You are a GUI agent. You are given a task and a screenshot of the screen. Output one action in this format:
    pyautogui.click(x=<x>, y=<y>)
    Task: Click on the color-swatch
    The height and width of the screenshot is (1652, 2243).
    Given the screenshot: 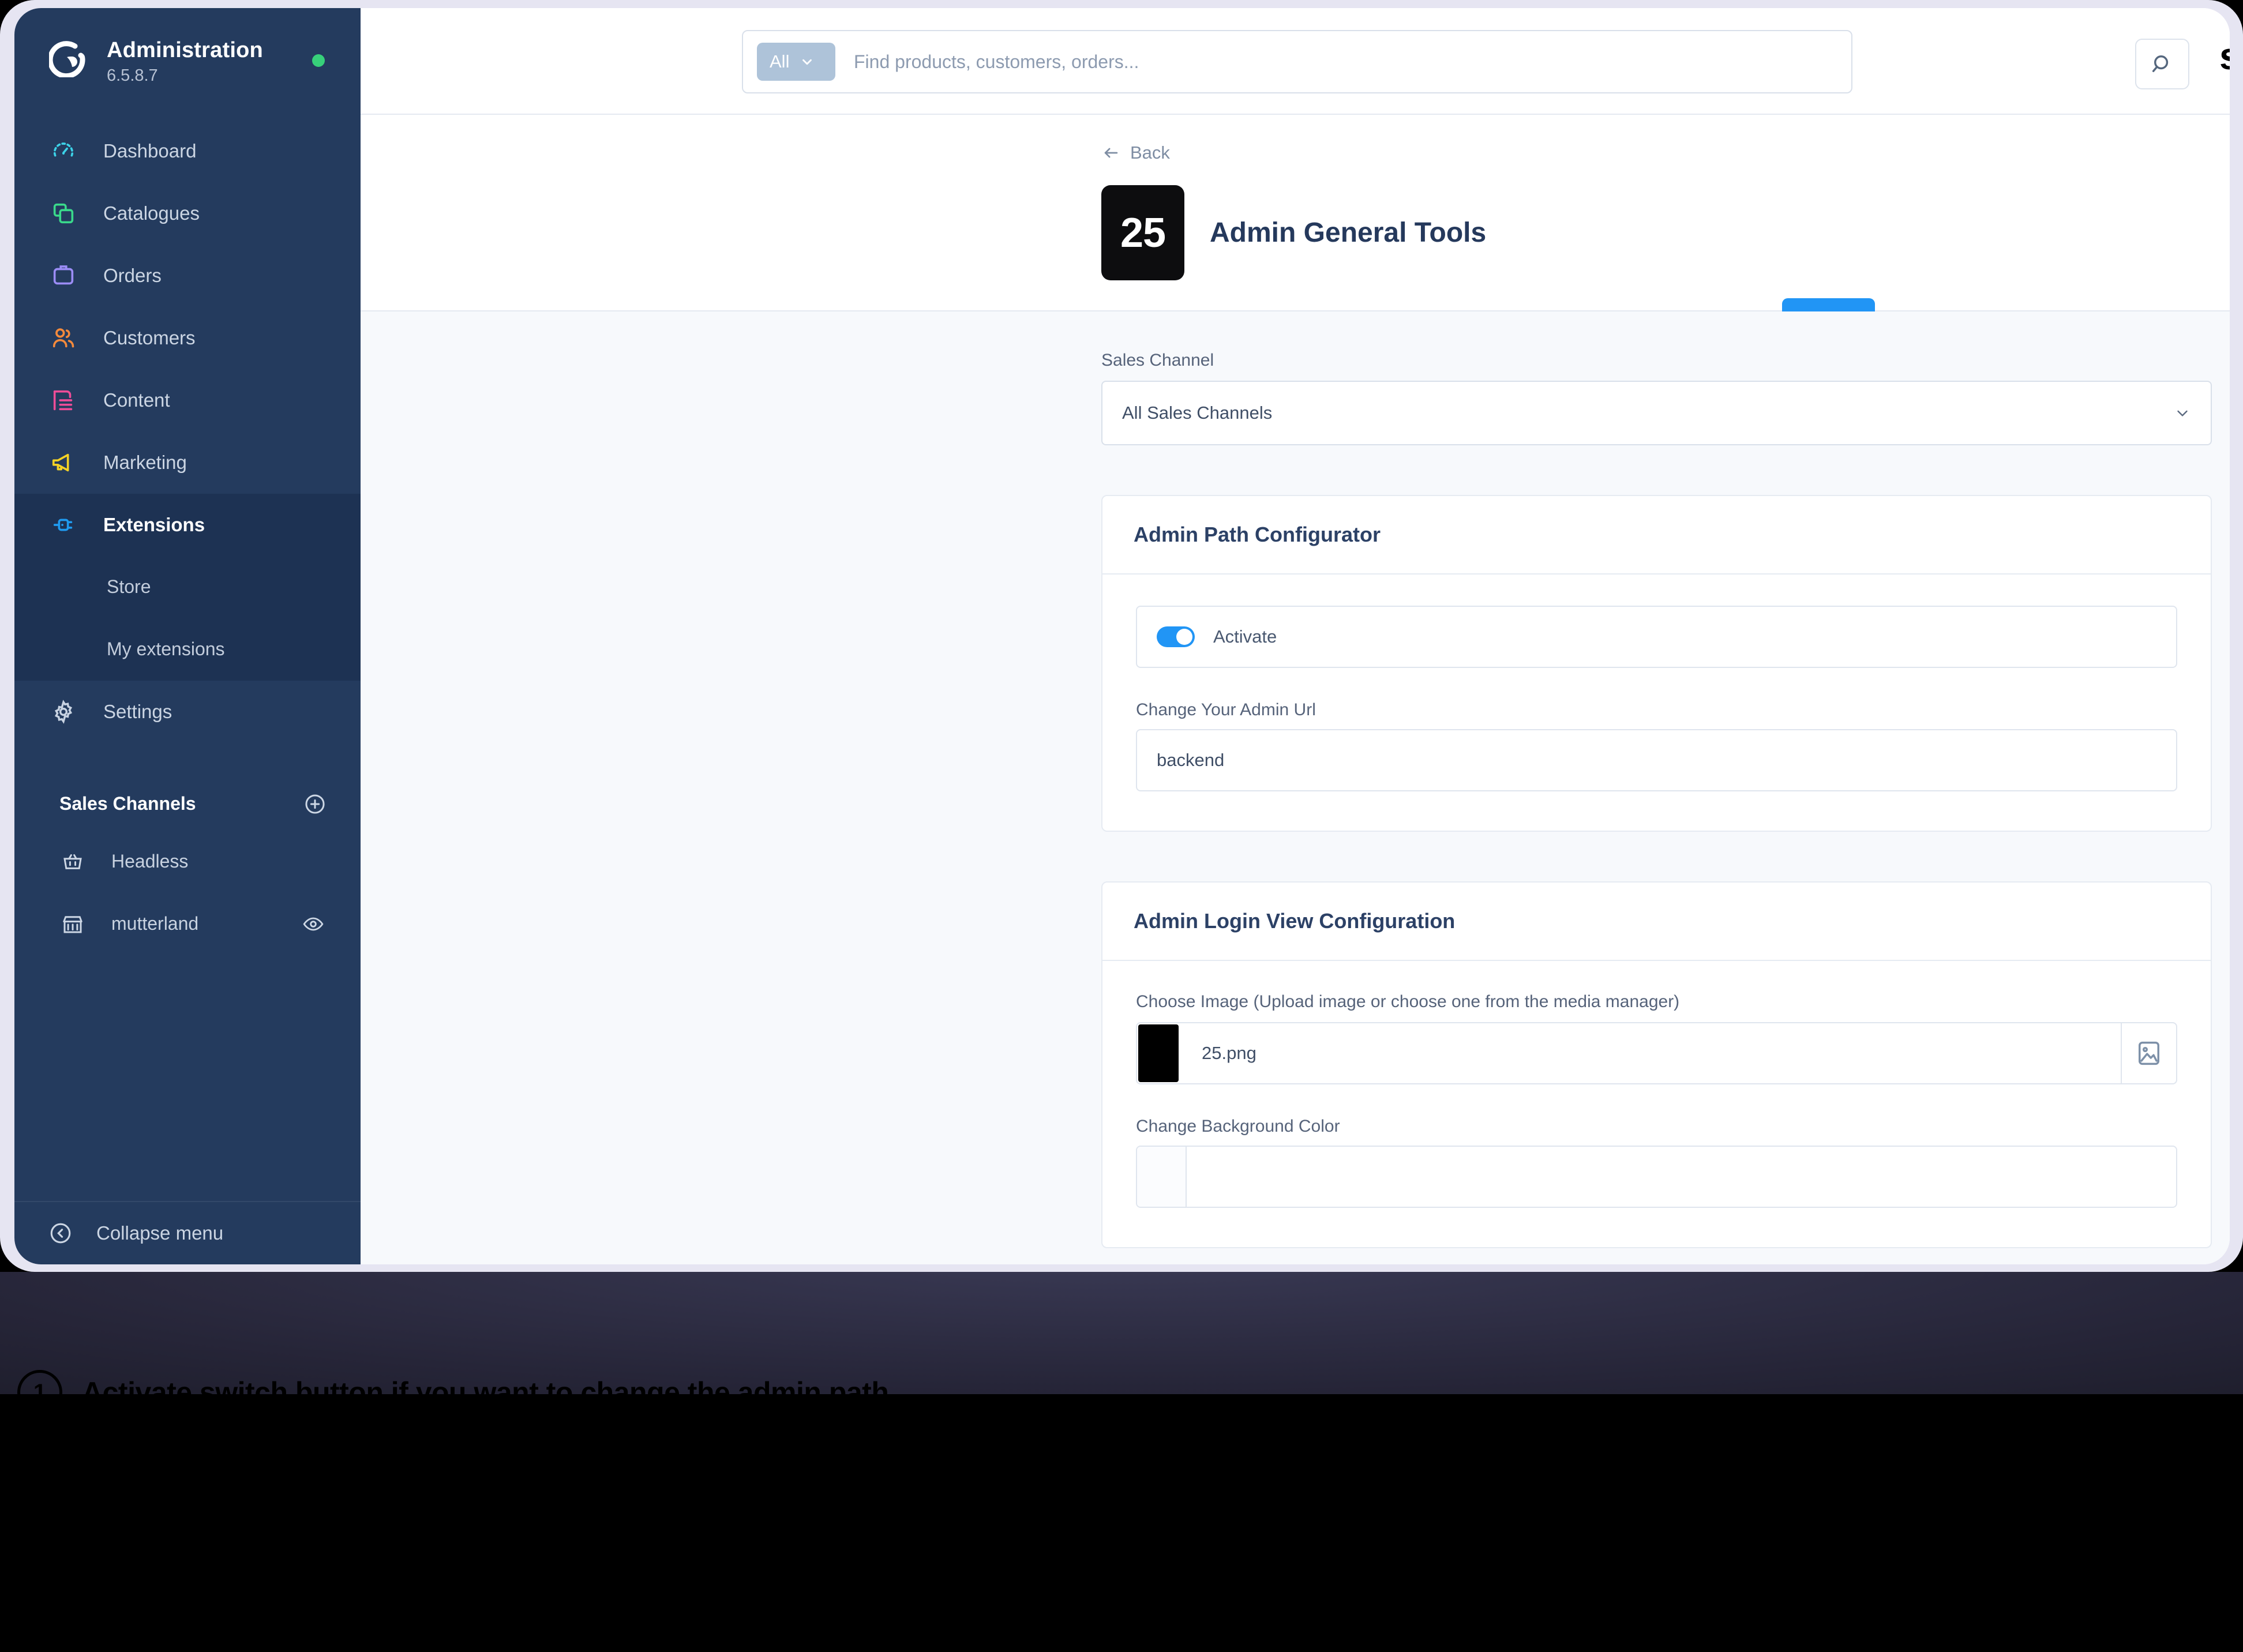 What is the action you would take?
    pyautogui.click(x=1162, y=1177)
    